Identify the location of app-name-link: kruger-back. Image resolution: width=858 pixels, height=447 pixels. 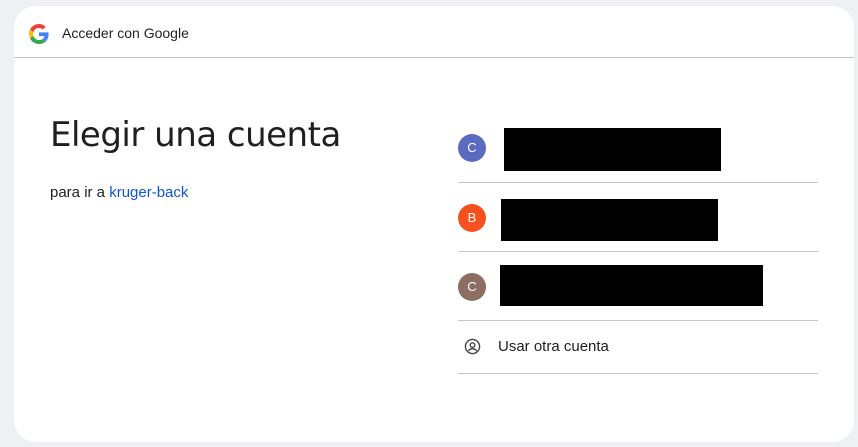
(148, 192).